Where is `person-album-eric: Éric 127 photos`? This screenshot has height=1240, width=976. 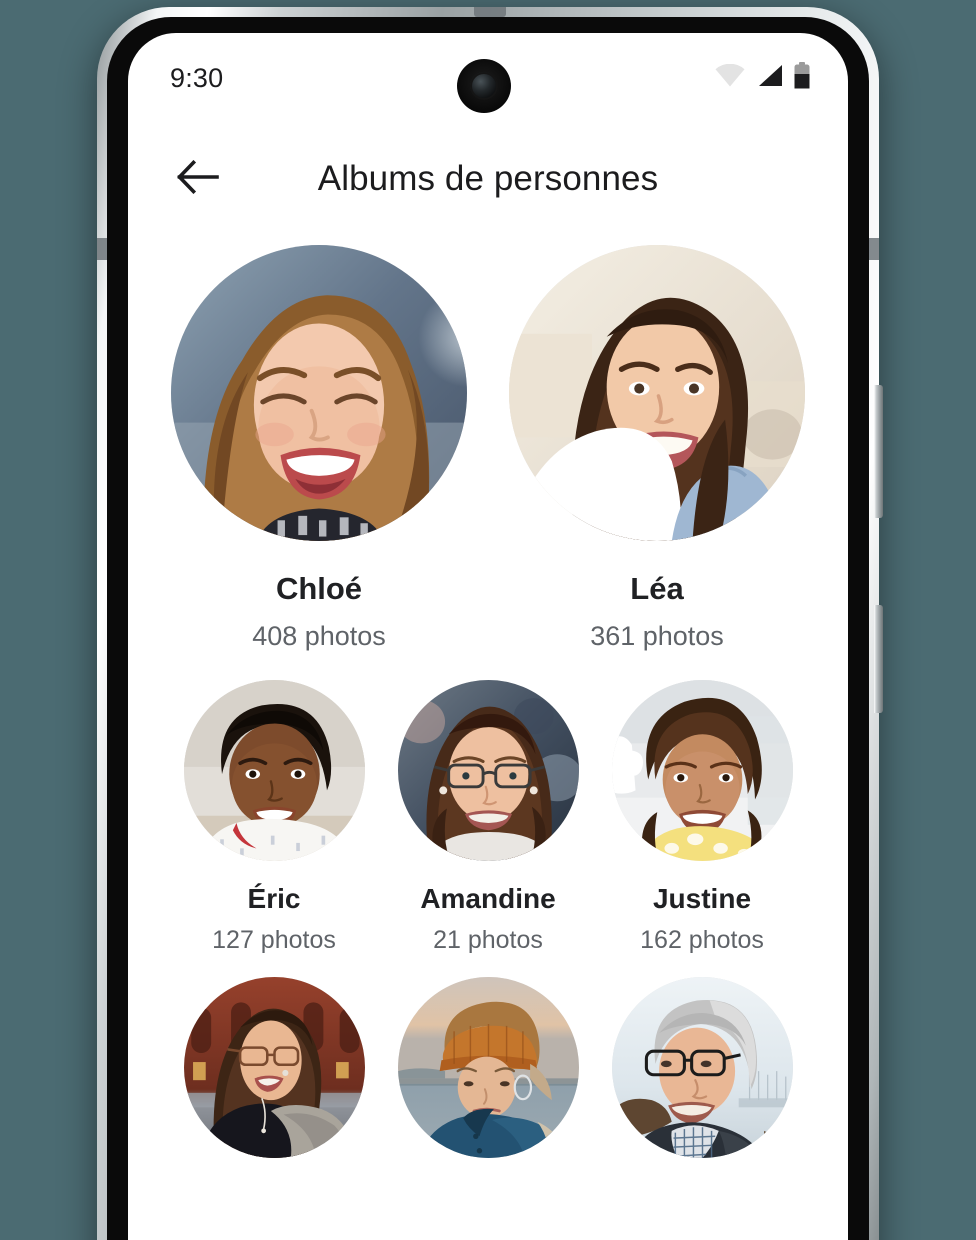 person-album-eric: Éric 127 photos is located at coordinates (274, 817).